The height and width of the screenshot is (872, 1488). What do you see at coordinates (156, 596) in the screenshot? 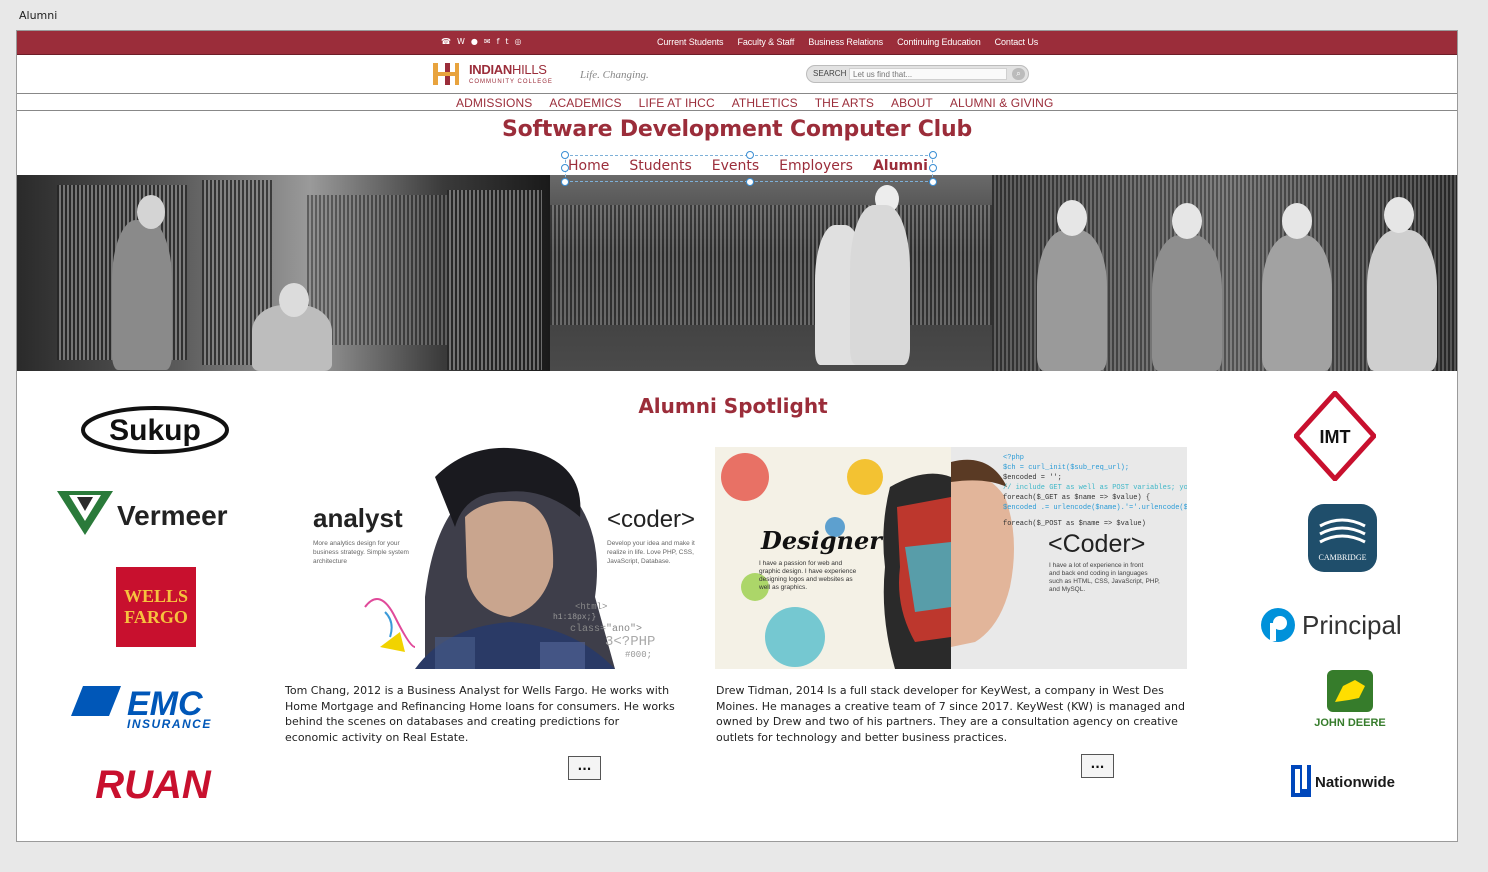
I see `svg-text: WELLS` at bounding box center [156, 596].